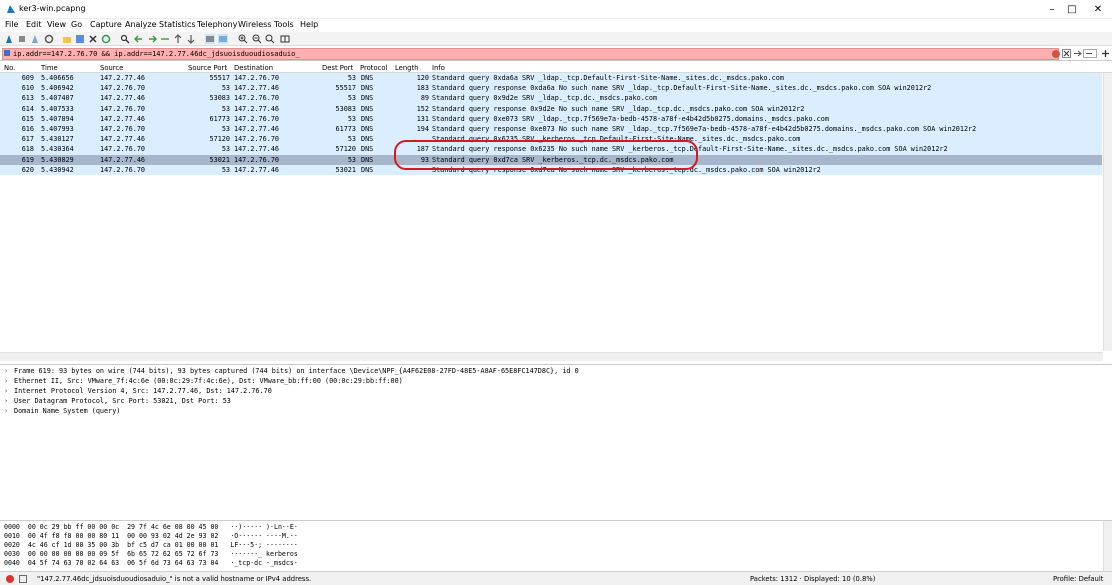 The image size is (1112, 585). I want to click on profile-label: Profile: Default, so click(1078, 579).